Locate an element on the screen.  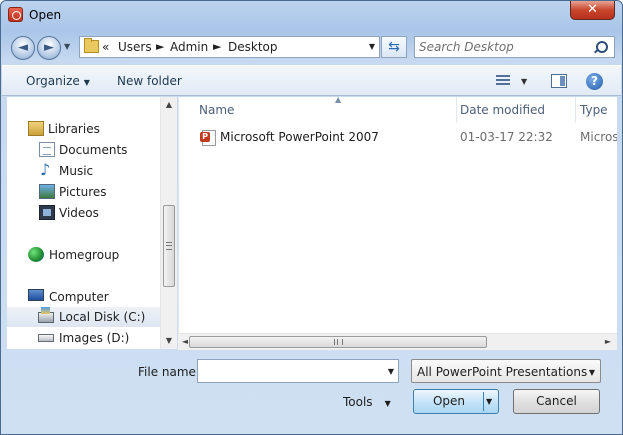
close-button: ✕ is located at coordinates (592, 10).